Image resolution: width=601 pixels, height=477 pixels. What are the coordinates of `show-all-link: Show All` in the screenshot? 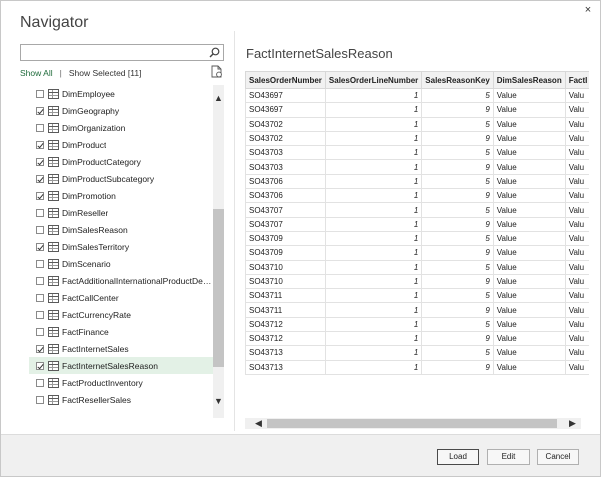 It's located at (36, 73).